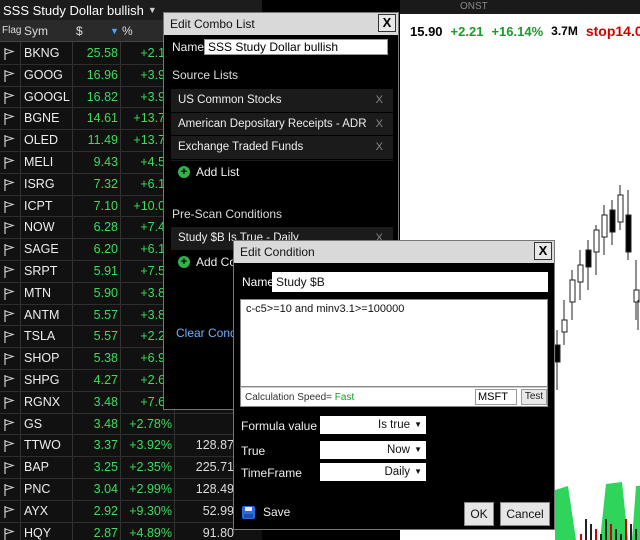  I want to click on source-list-item: American Depositary Receipts - ADR X, so click(282, 125).